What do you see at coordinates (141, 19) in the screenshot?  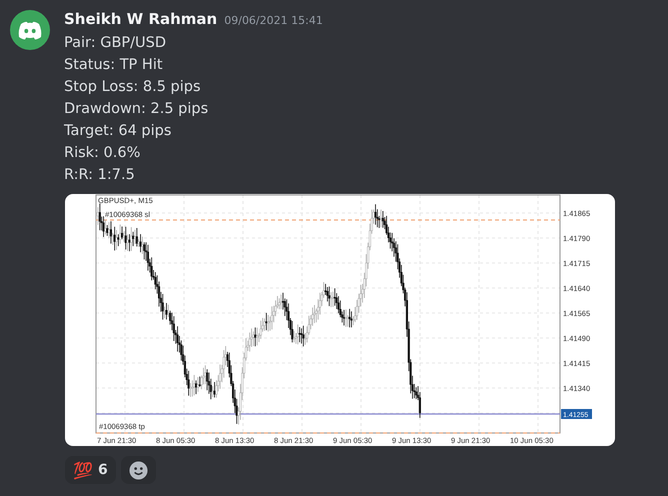 I see `author-name: Sheikh W Rahman` at bounding box center [141, 19].